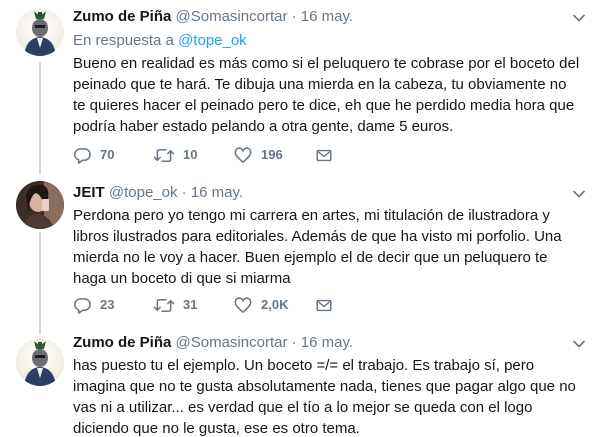  I want to click on display-name: JEIT, so click(89, 192).